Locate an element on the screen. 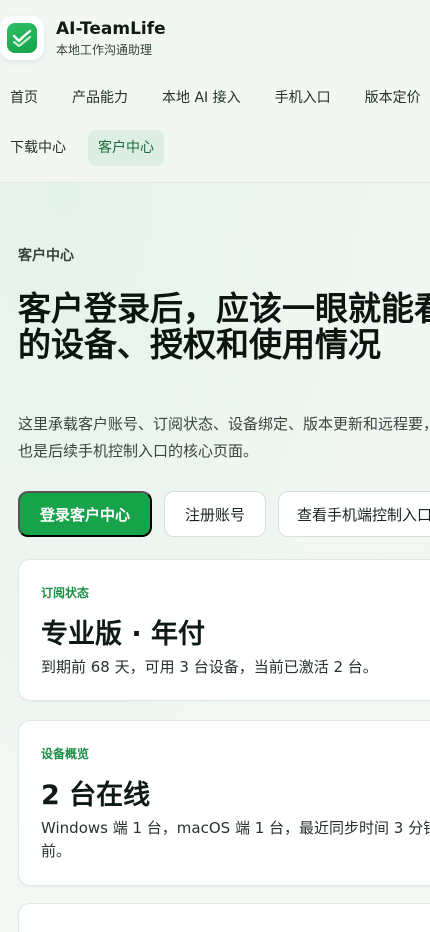  nav-item-mobile: 手机入口 is located at coordinates (303, 98).